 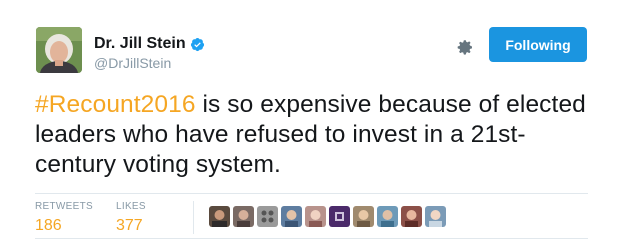 What do you see at coordinates (48, 225) in the screenshot?
I see `retweets-count: 186` at bounding box center [48, 225].